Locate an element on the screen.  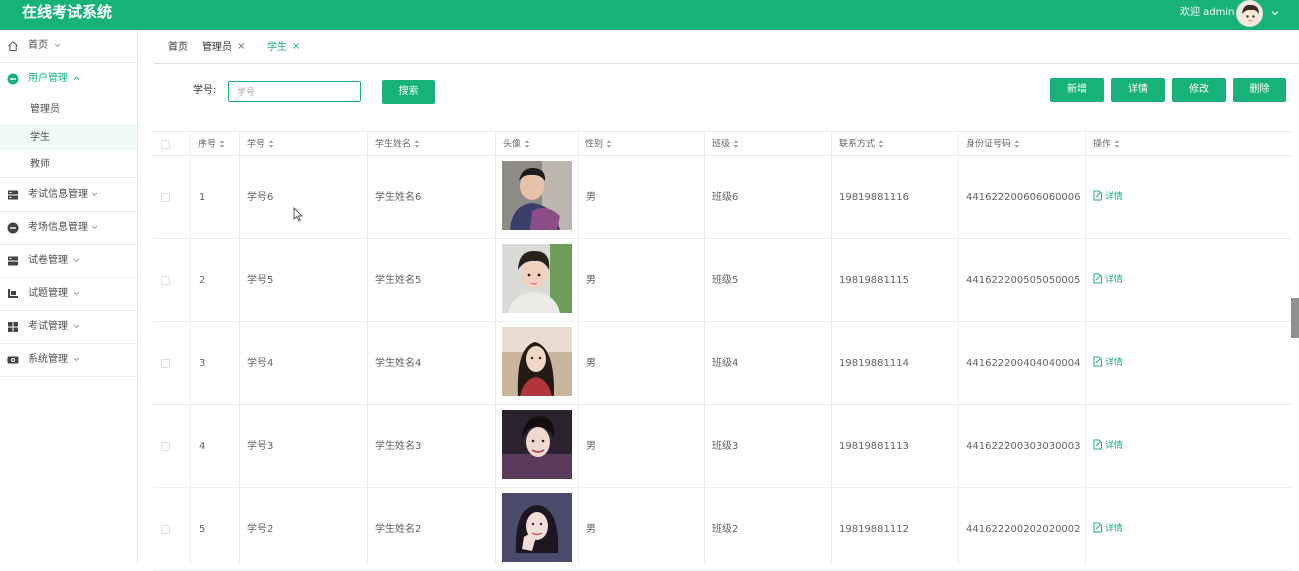
cell-class: 班级4 is located at coordinates (725, 363).